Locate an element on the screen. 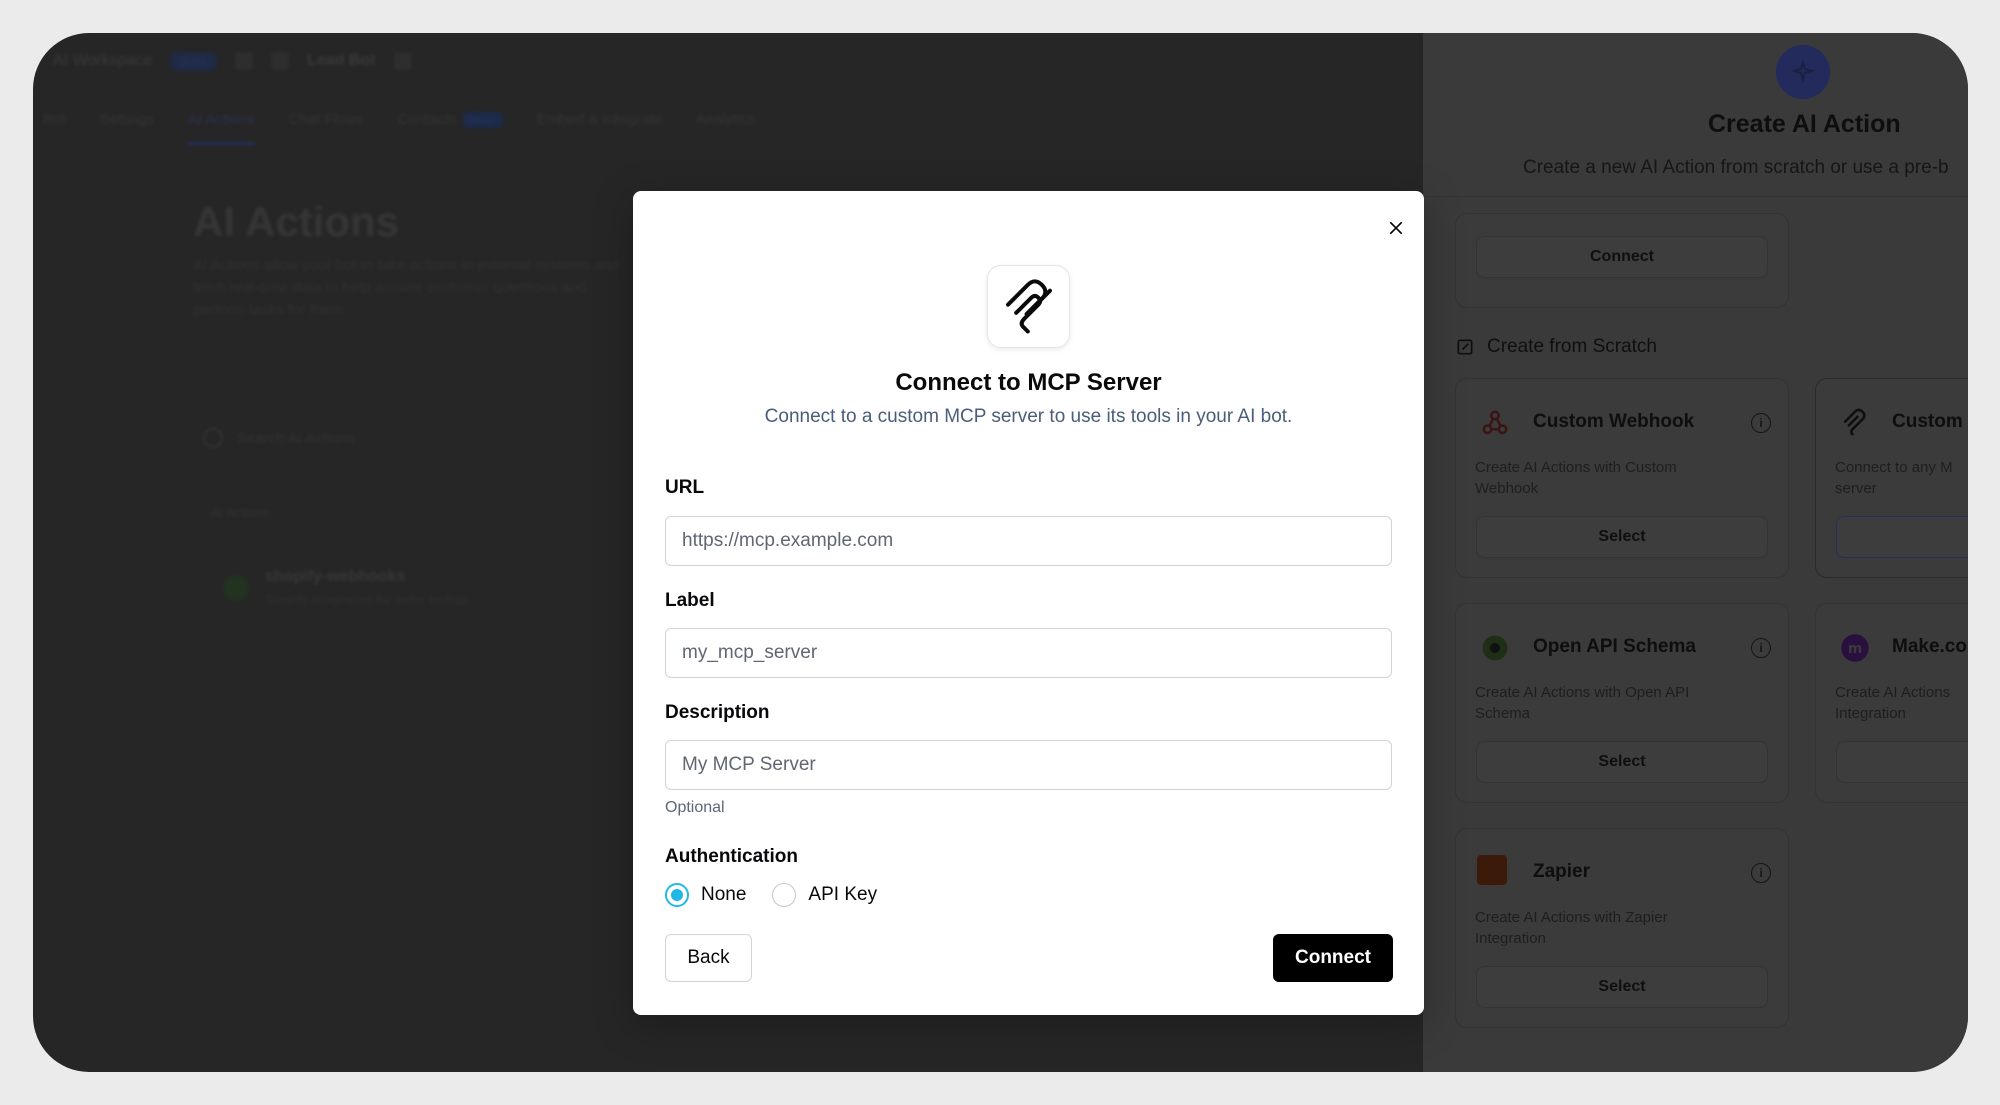  card-name: Custom is located at coordinates (1927, 421).